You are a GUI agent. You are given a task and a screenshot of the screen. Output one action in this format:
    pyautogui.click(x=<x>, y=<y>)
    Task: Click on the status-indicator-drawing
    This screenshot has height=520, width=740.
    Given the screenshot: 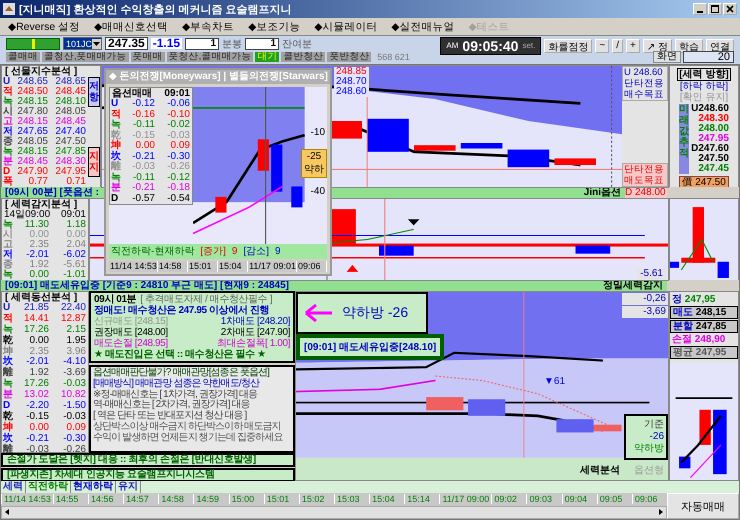 What is the action you would take?
    pyautogui.click(x=33, y=44)
    